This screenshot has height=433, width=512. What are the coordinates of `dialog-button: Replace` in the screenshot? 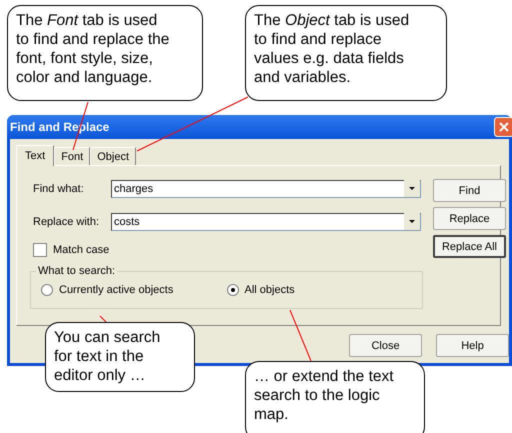 It's located at (469, 218).